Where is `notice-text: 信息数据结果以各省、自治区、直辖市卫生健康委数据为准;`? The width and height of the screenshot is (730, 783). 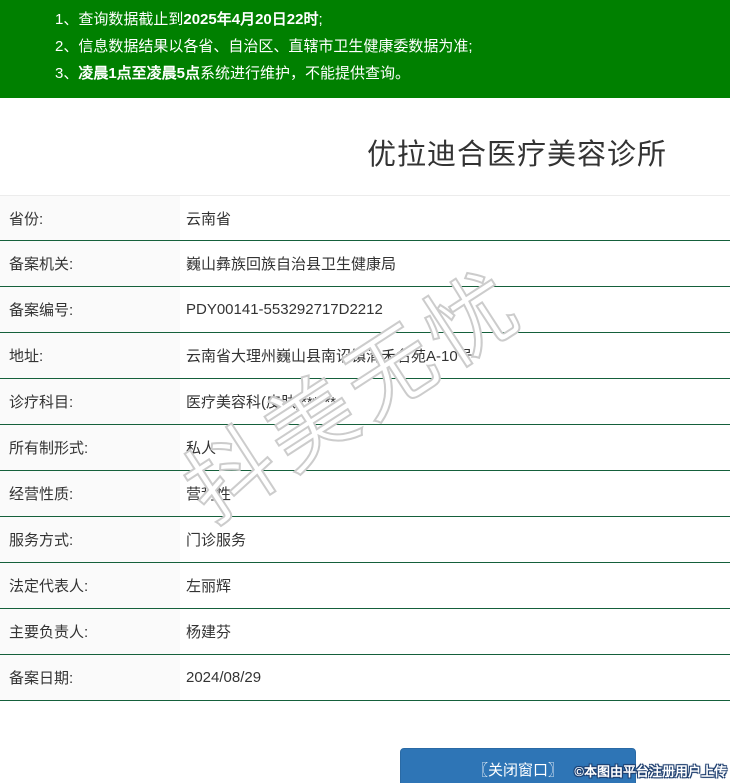
notice-text: 信息数据结果以各省、自治区、直辖市卫生健康委数据为准; is located at coordinates (275, 46).